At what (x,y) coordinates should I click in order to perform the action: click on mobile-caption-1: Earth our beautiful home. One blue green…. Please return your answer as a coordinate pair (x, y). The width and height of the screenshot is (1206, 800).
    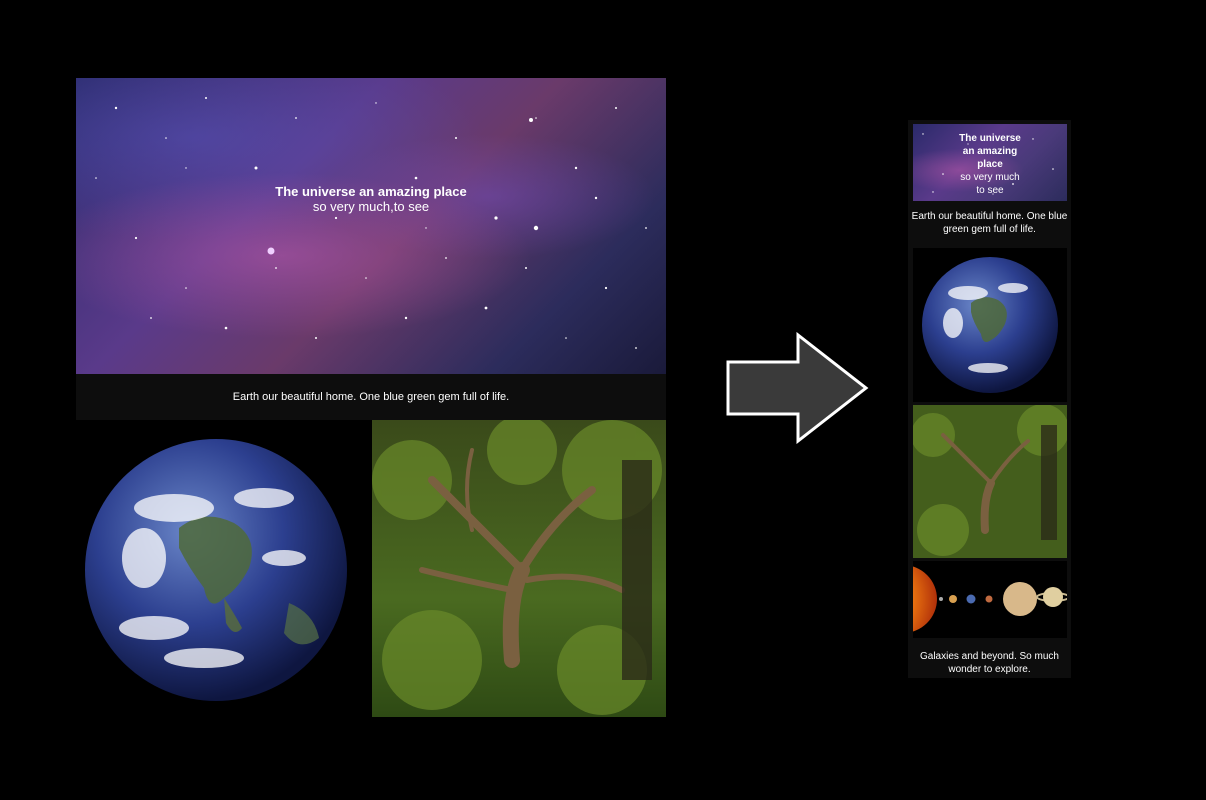
    Looking at the image, I should click on (989, 223).